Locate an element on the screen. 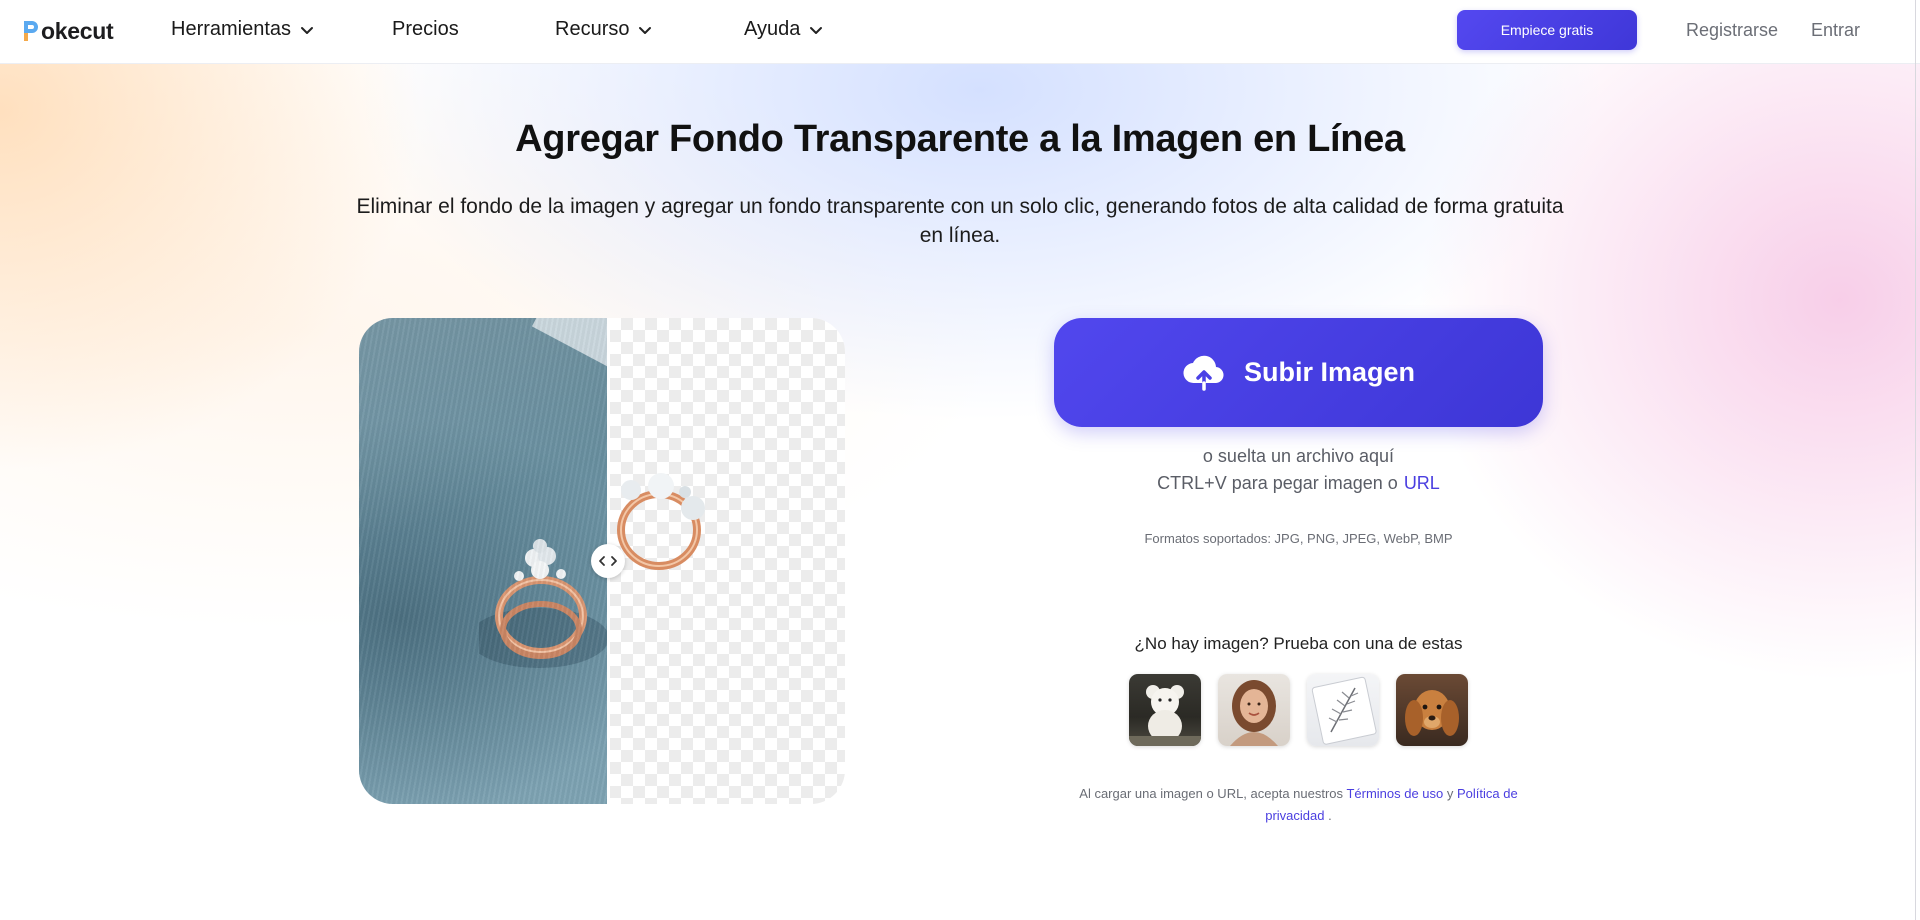 The width and height of the screenshot is (1920, 920). url-link: URL is located at coordinates (1422, 483).